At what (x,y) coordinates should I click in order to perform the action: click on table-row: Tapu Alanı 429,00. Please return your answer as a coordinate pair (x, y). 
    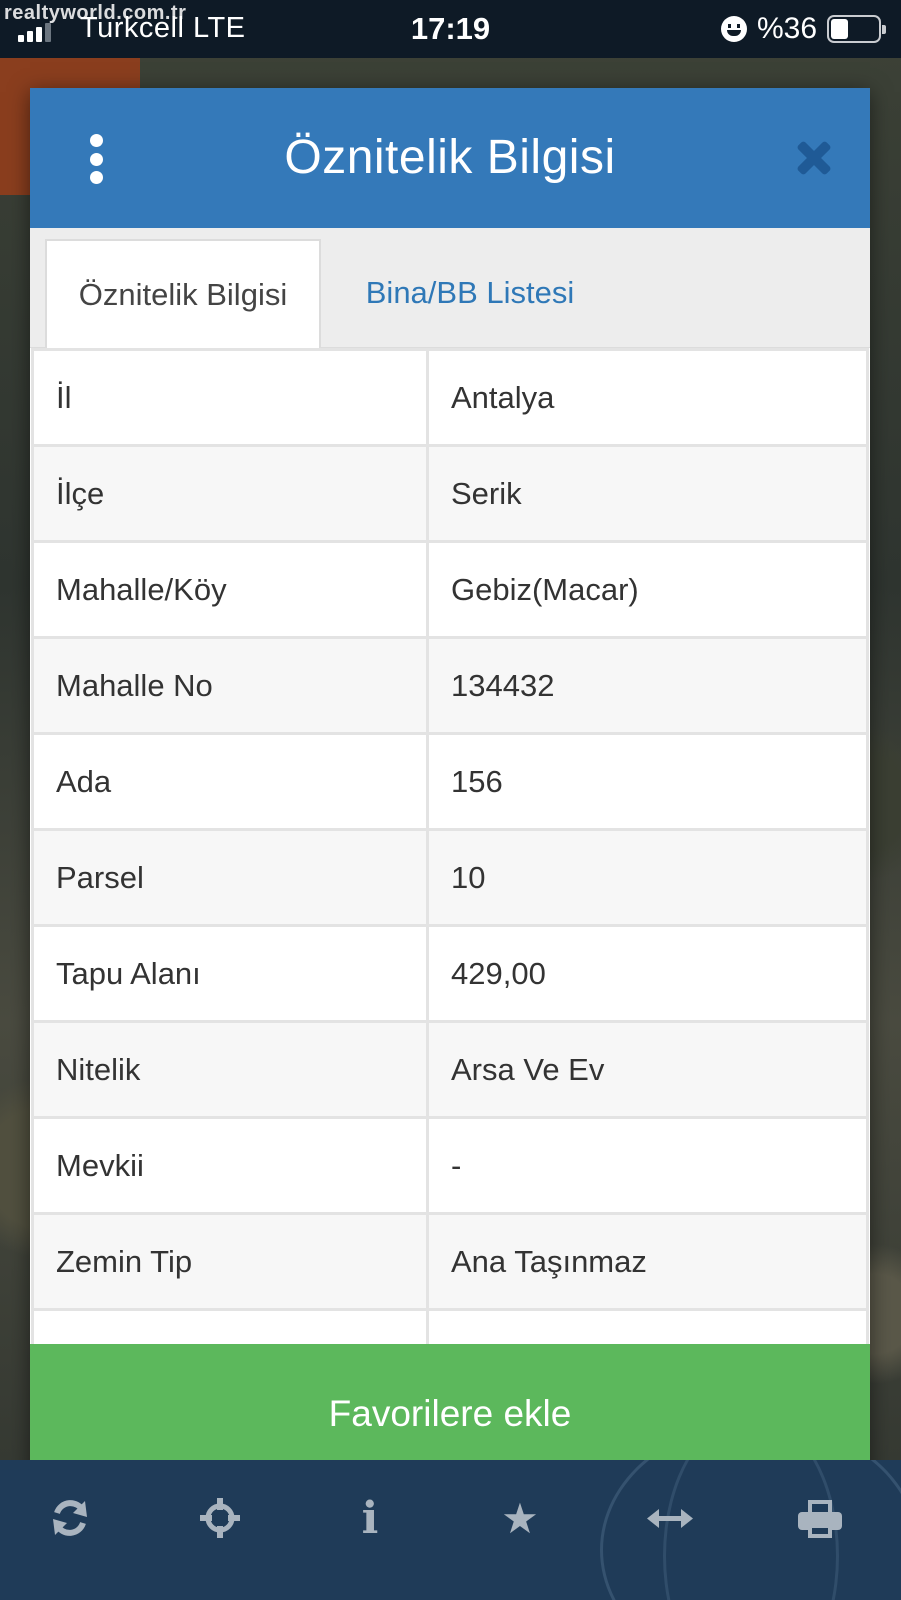
    Looking at the image, I should click on (450, 973).